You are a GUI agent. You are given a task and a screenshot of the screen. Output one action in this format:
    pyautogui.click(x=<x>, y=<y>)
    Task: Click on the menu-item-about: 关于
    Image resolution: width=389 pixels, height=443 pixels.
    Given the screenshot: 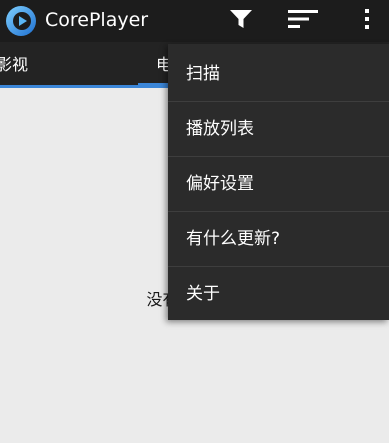 What is the action you would take?
    pyautogui.click(x=278, y=294)
    